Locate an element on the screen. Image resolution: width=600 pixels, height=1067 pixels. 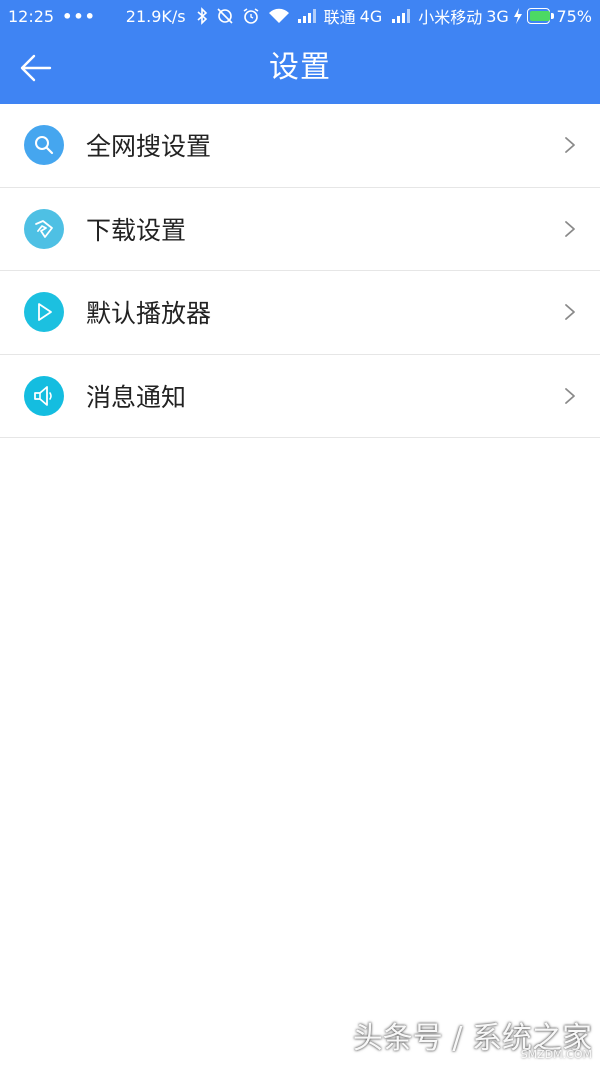
wifi-icon is located at coordinates (279, 16).